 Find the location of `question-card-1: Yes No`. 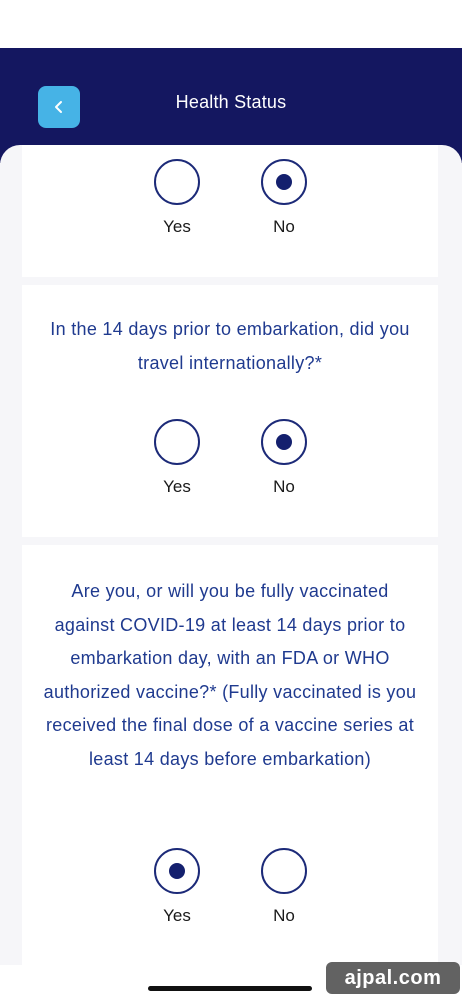

question-card-1: Yes No is located at coordinates (230, 211).